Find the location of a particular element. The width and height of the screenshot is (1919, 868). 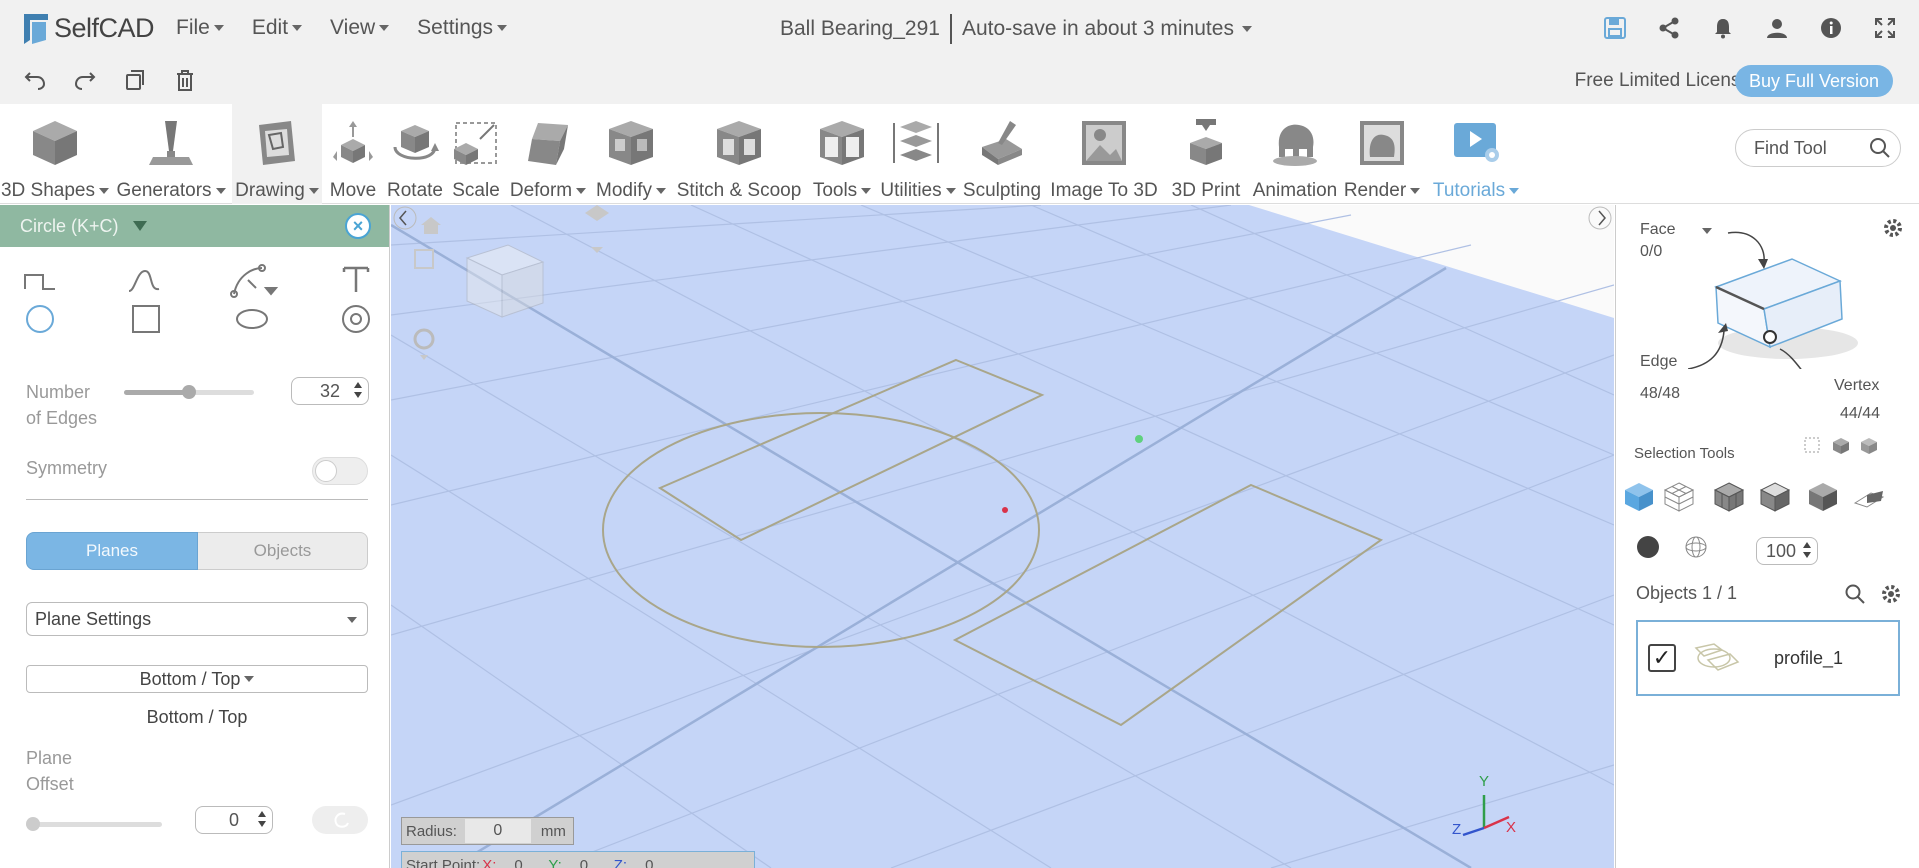

ring-icon is located at coordinates (356, 319).